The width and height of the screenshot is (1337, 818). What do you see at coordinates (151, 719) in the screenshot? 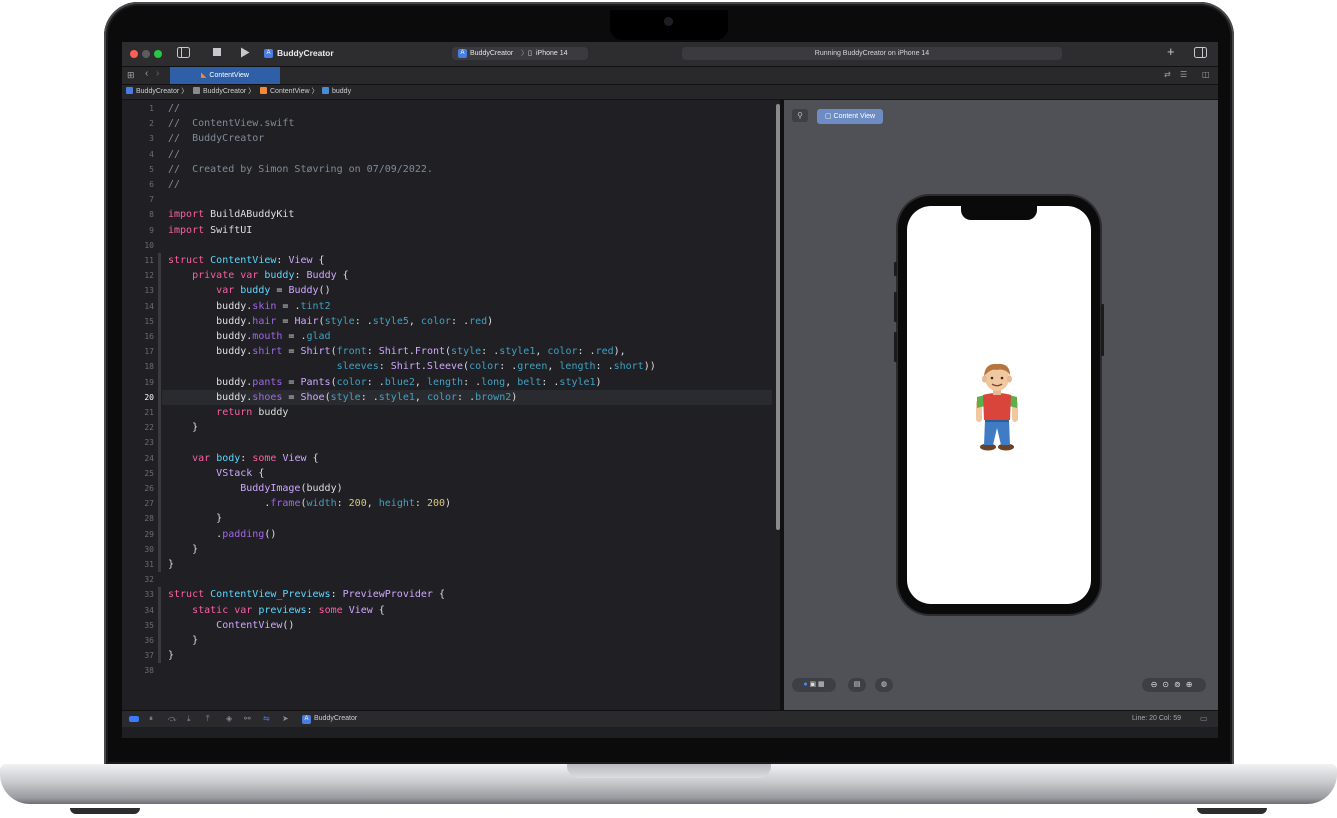
I see `pause-icon: ⏸` at bounding box center [151, 719].